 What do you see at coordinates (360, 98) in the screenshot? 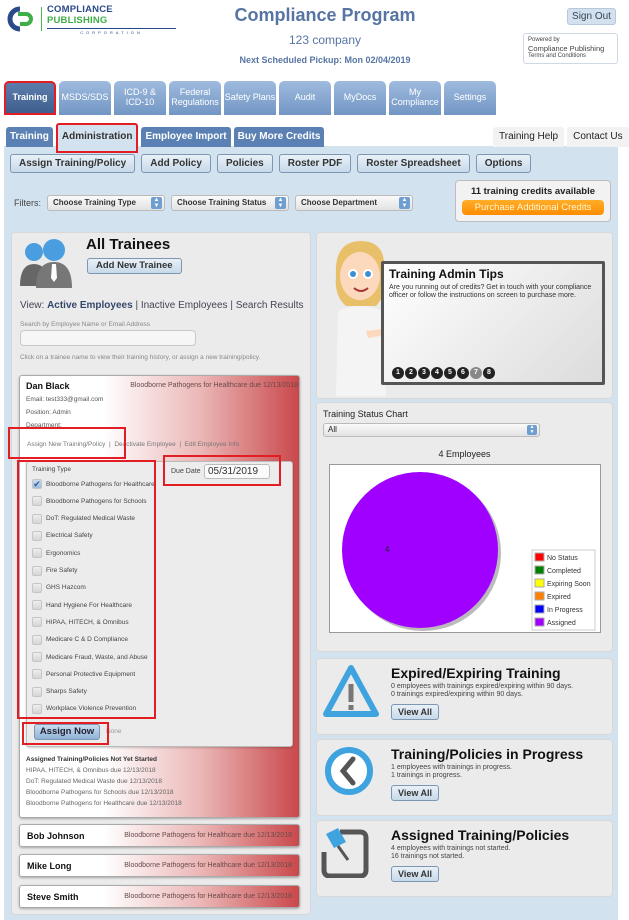
I see `nav-tab-mydocs: MyDocs` at bounding box center [360, 98].